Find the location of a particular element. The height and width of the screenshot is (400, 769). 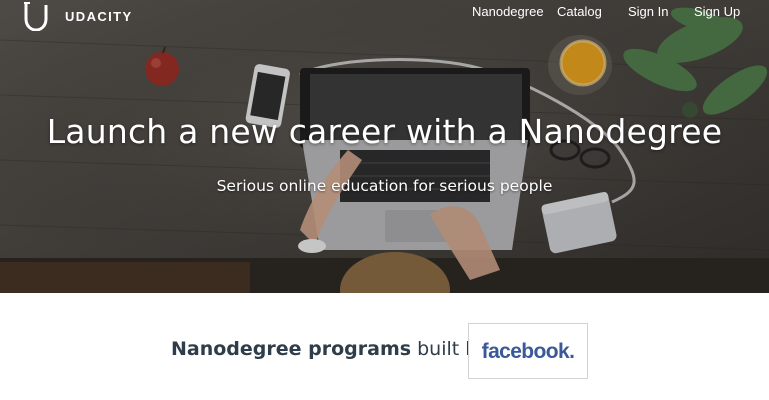

nav-link-catalog: Catalog is located at coordinates (579, 11).